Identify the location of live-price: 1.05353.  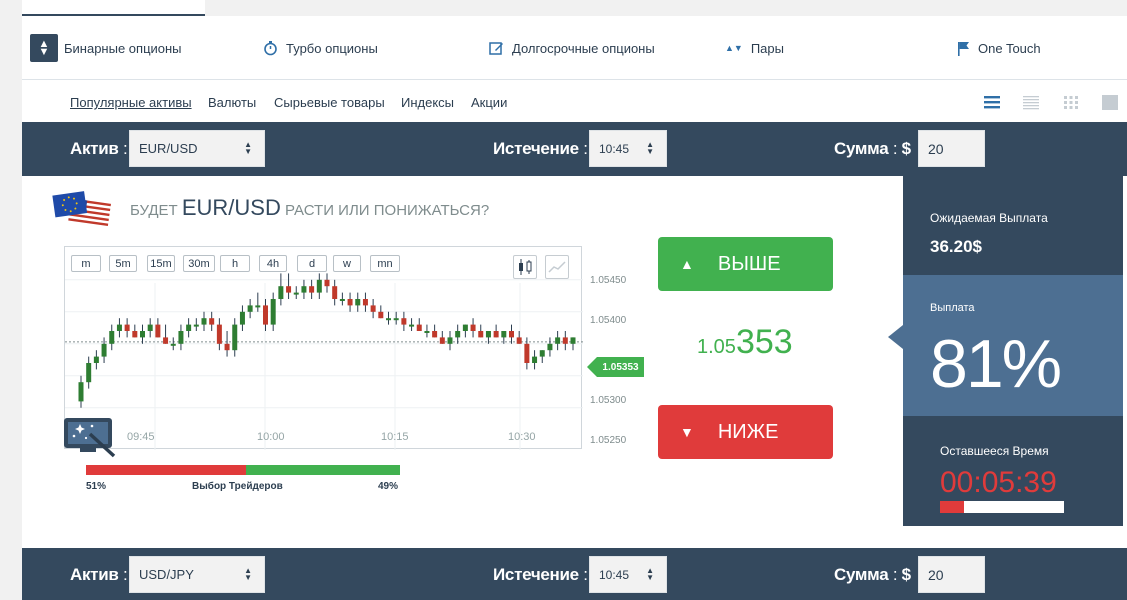
(745, 342).